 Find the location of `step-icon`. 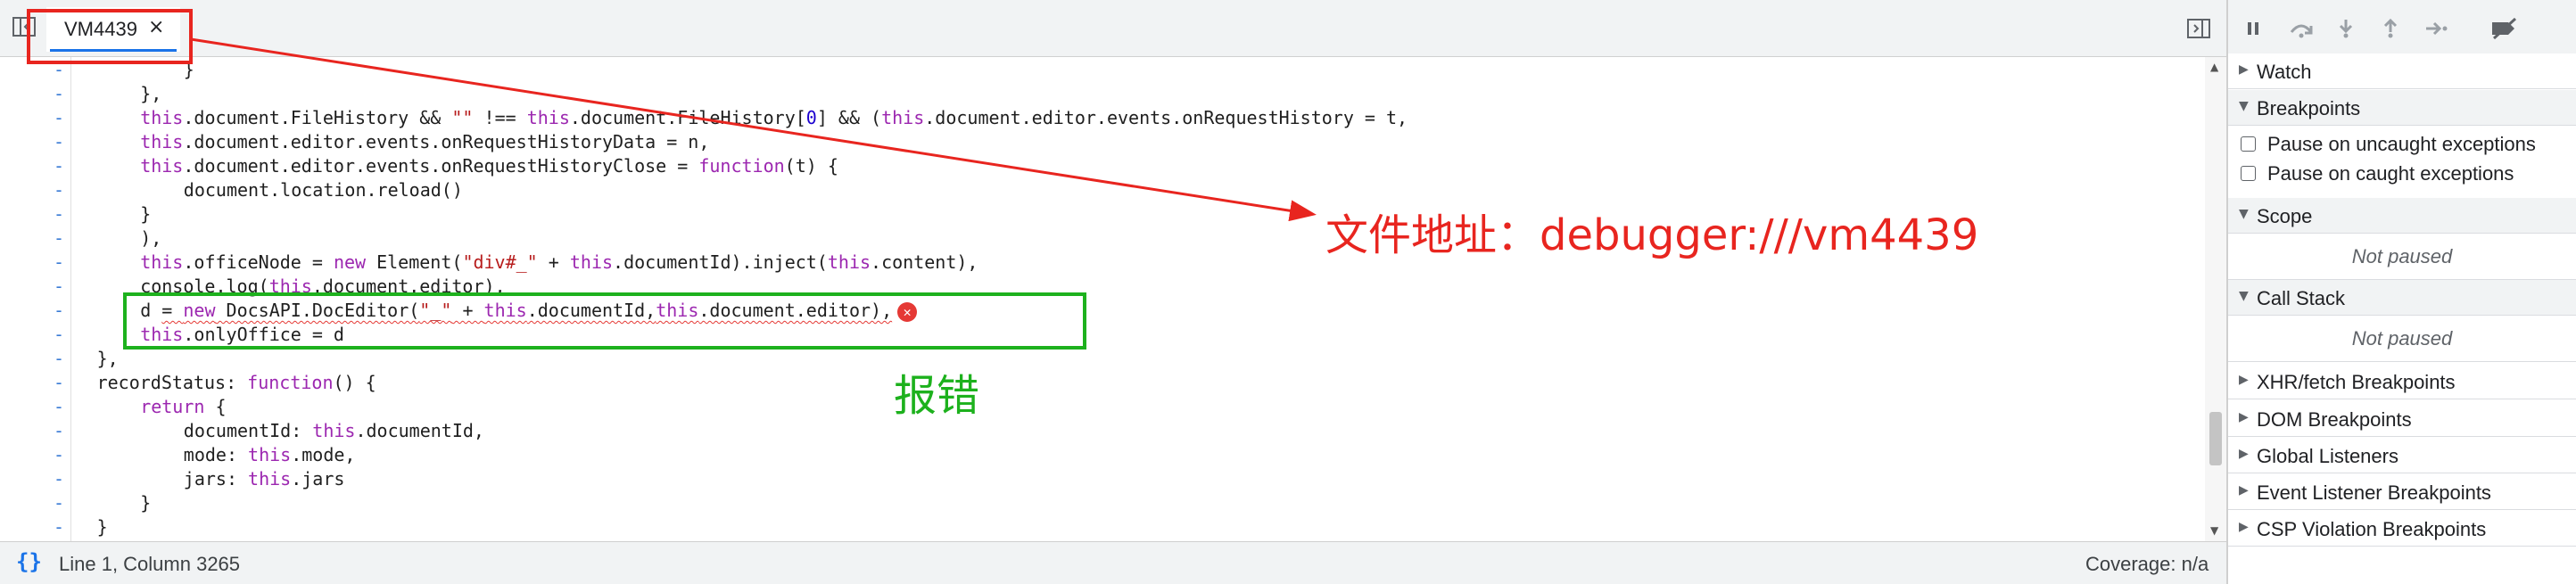

step-icon is located at coordinates (2437, 28).